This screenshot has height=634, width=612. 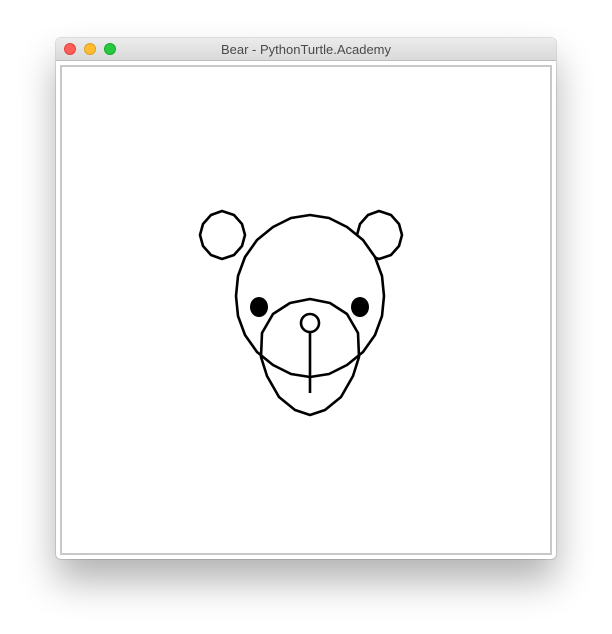 I want to click on window-title: Bear - PythonTurtle.Academy, so click(x=306, y=49).